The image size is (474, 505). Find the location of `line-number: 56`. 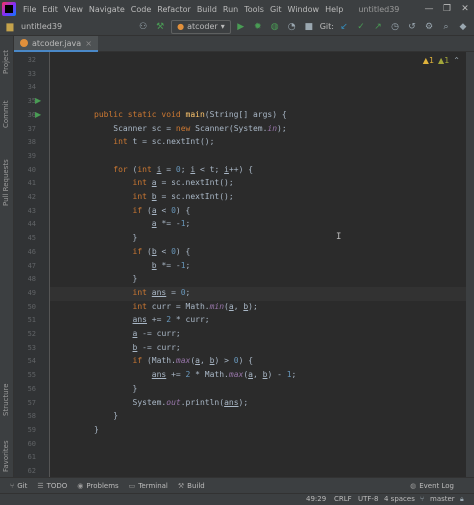

line-number: 56 is located at coordinates (31, 388).